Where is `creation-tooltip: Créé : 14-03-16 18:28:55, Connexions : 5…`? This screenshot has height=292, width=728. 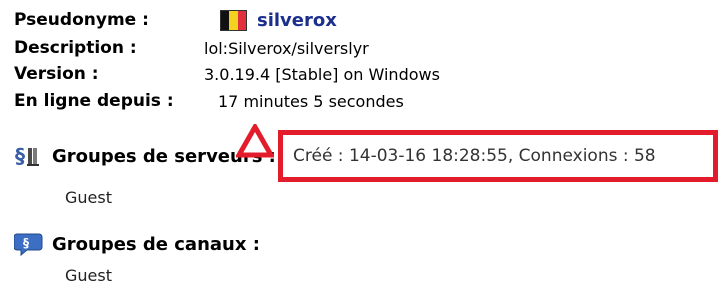
creation-tooltip: Créé : 14-03-16 18:28:55, Connexions : 5… is located at coordinates (498, 156).